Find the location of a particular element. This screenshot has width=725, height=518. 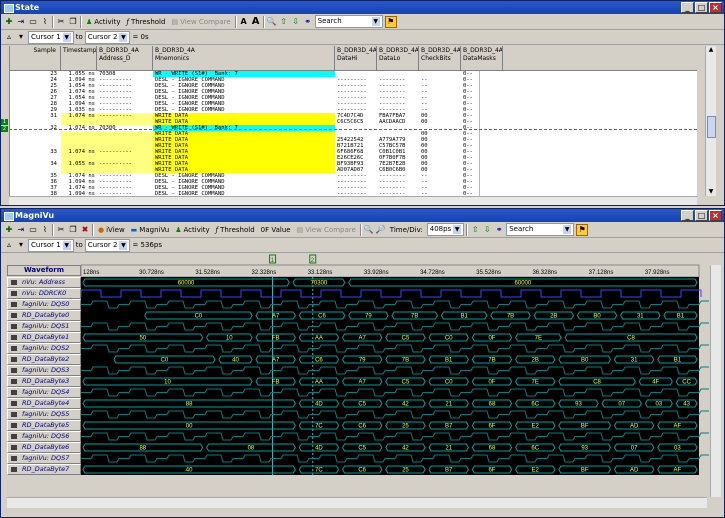

magnivu-vertical-scrollbar is located at coordinates (715, 381).